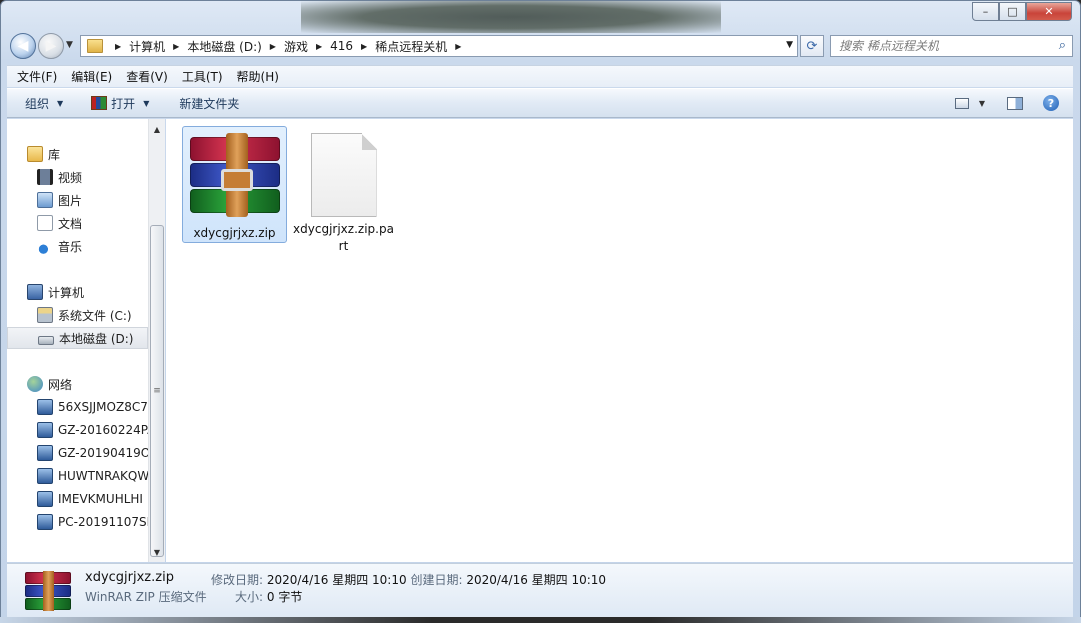 The image size is (1081, 623). Describe the element at coordinates (44, 103) in the screenshot. I see `organize-button: 组织 ▼` at that location.